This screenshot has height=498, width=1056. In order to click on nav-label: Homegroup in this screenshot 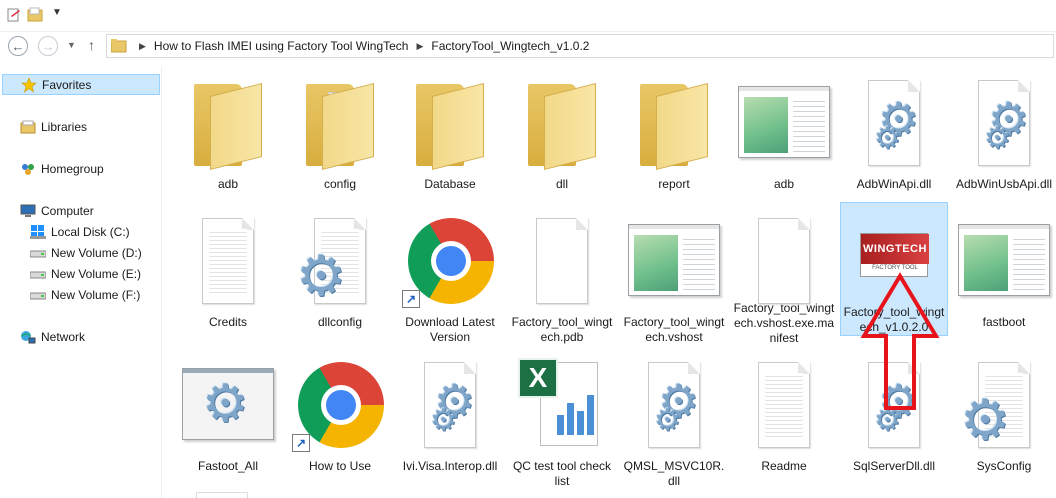, I will do `click(72, 168)`.